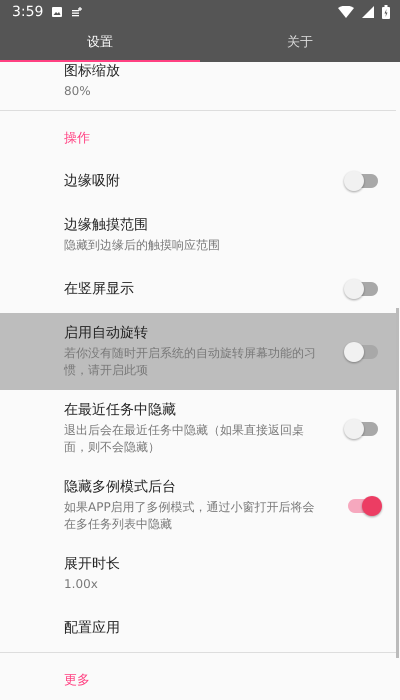 The image size is (400, 700). I want to click on tab: 关于, so click(300, 43).